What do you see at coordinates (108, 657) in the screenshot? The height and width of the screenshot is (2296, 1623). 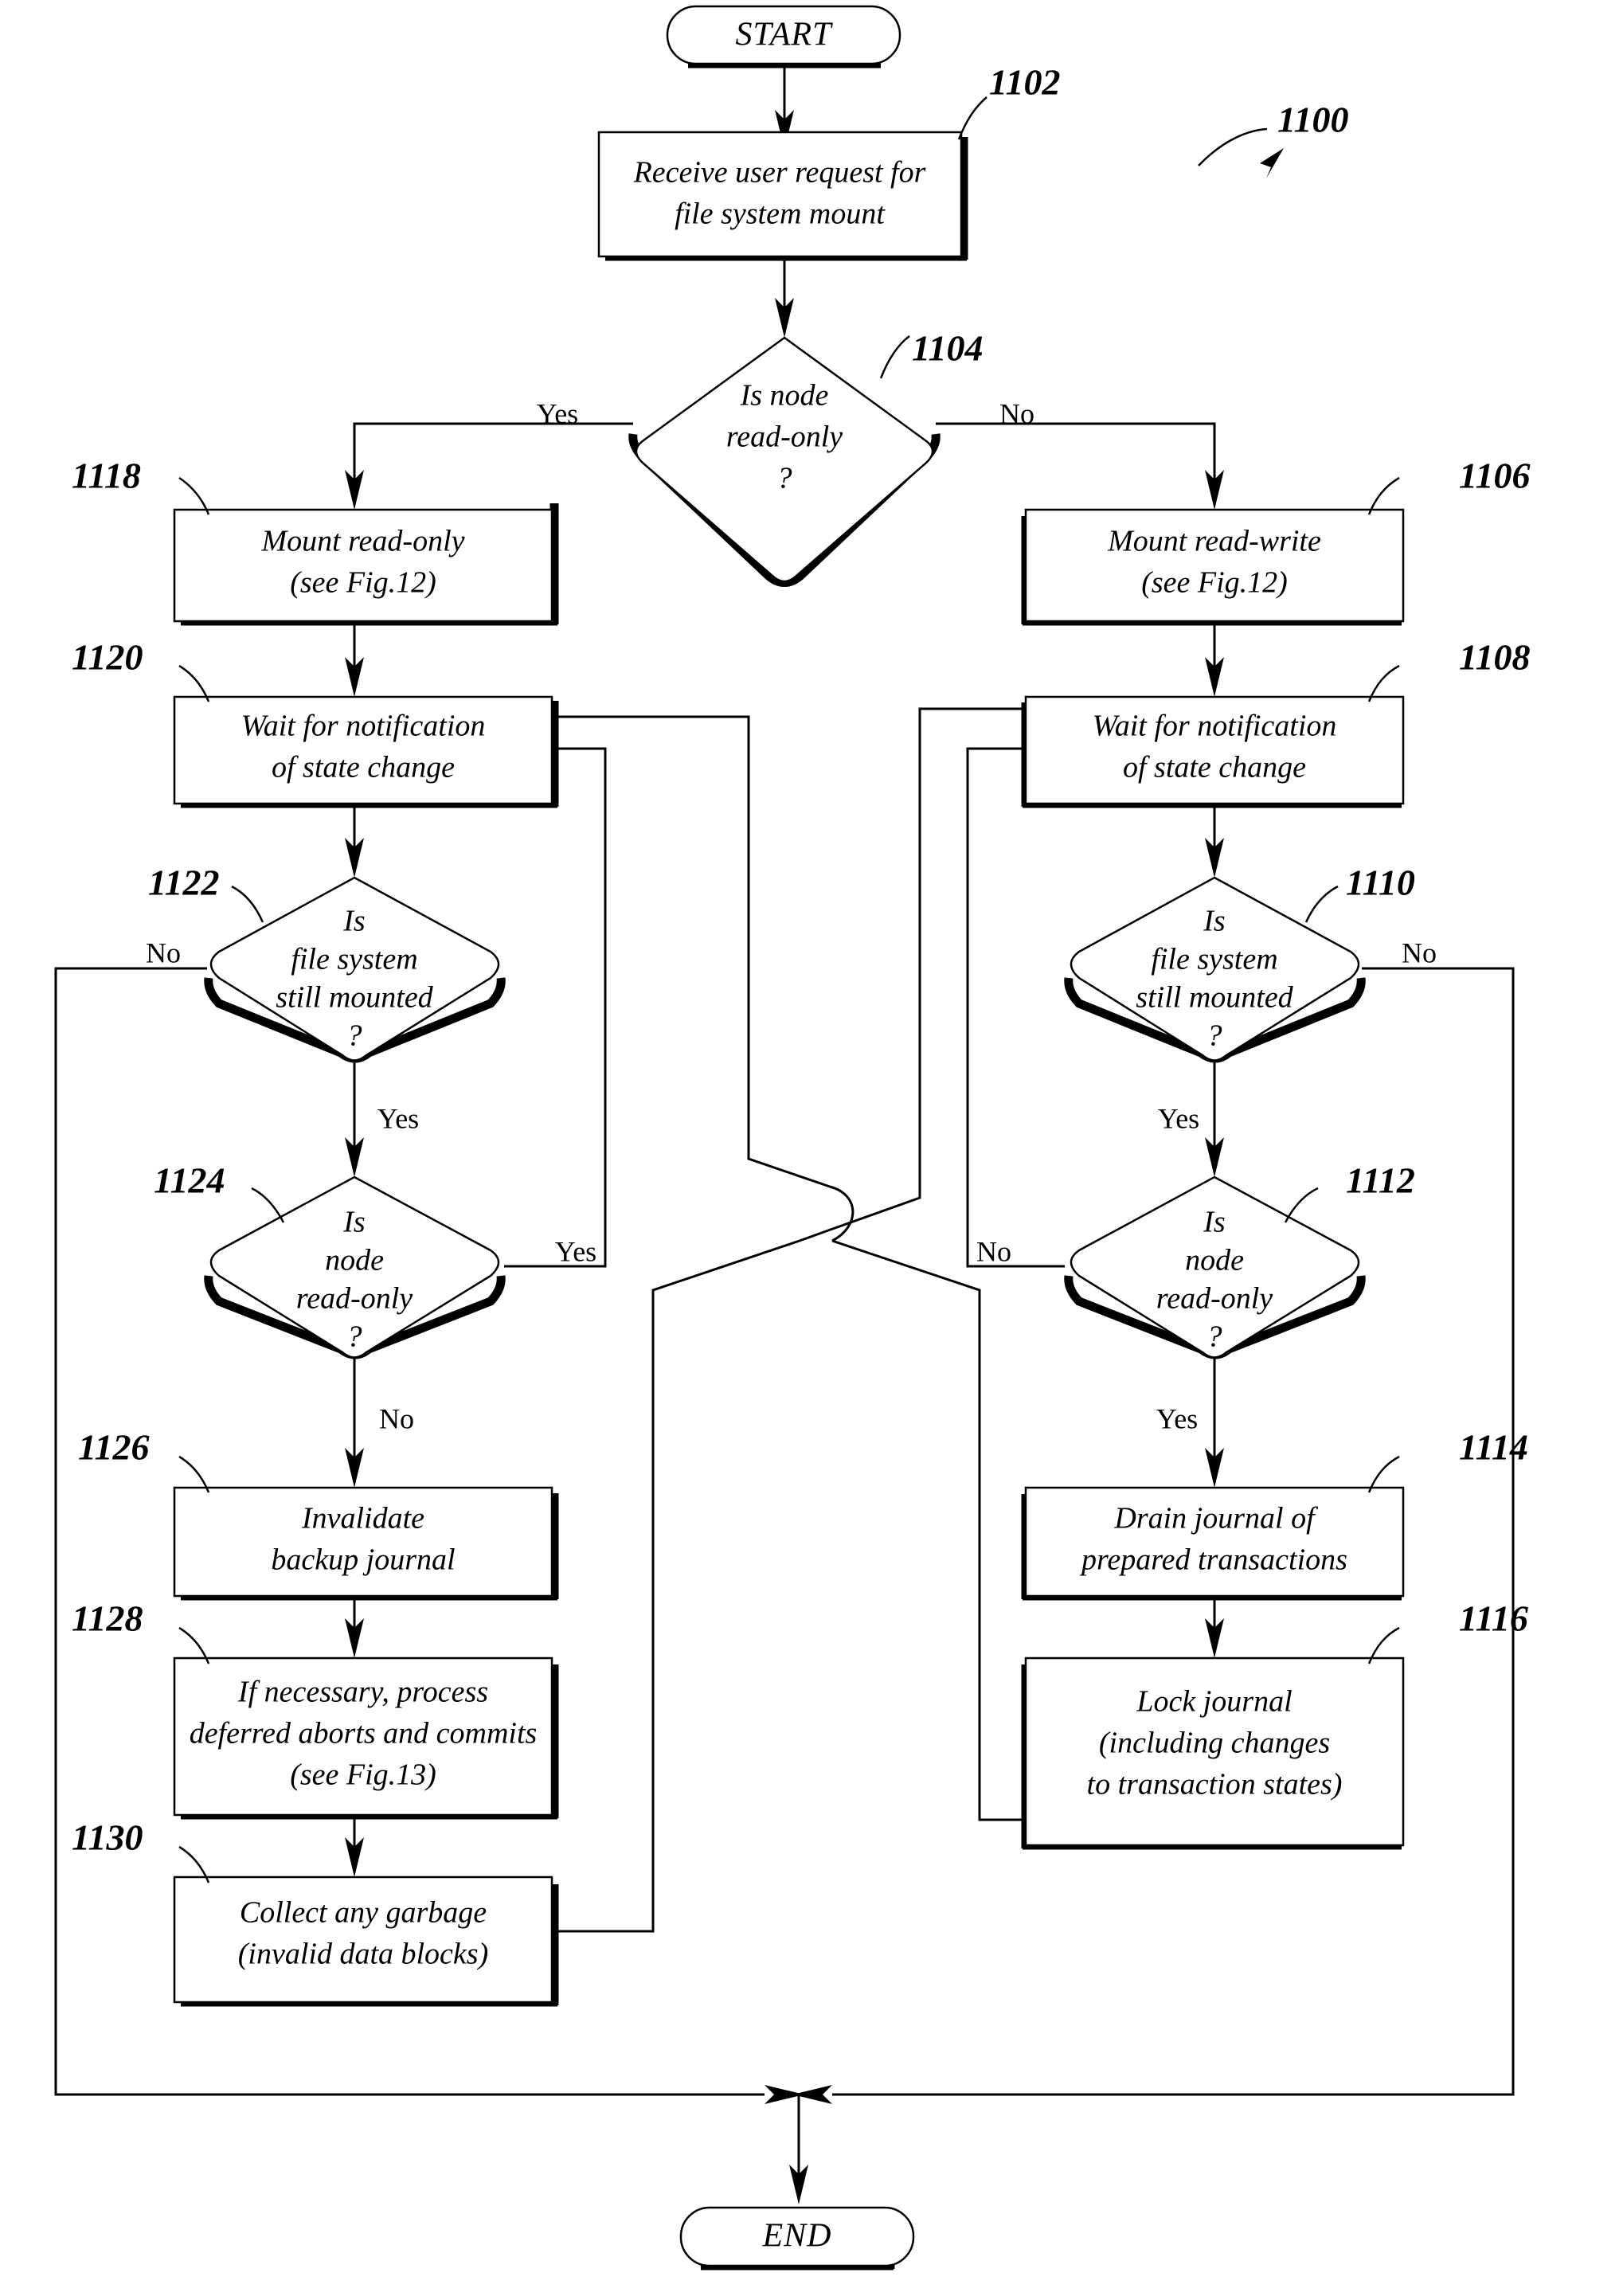 I see `ref-1120: 1120` at bounding box center [108, 657].